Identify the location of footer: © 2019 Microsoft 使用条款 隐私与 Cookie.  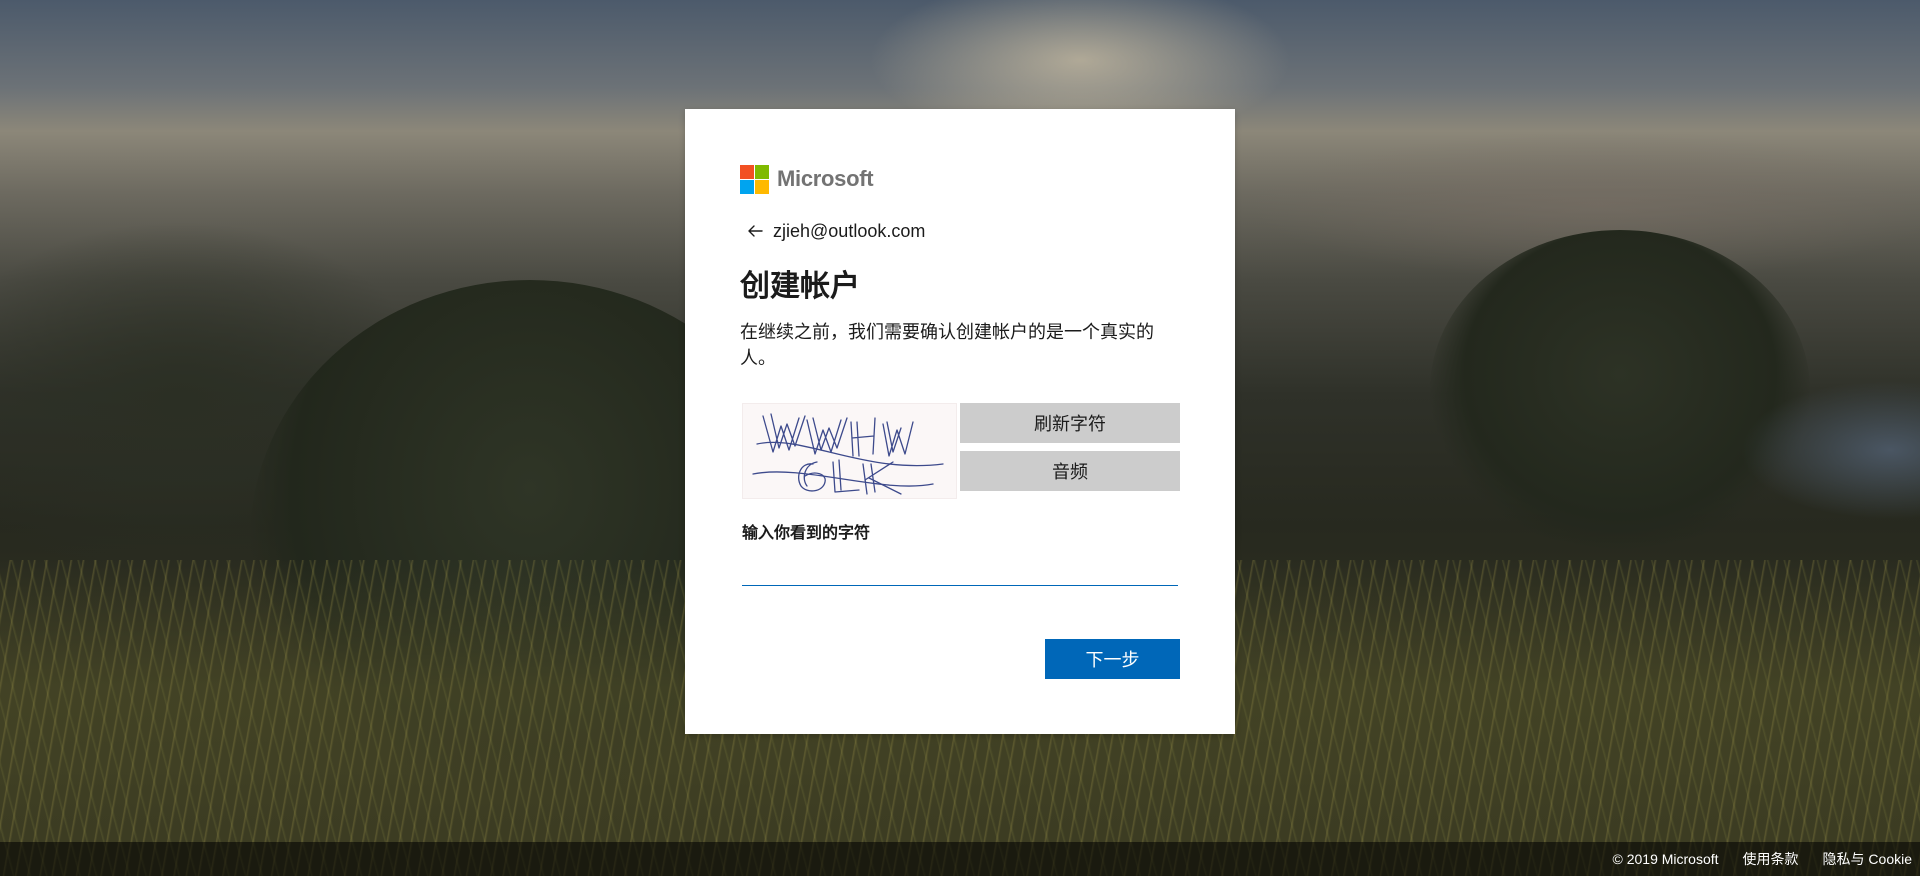
(960, 859).